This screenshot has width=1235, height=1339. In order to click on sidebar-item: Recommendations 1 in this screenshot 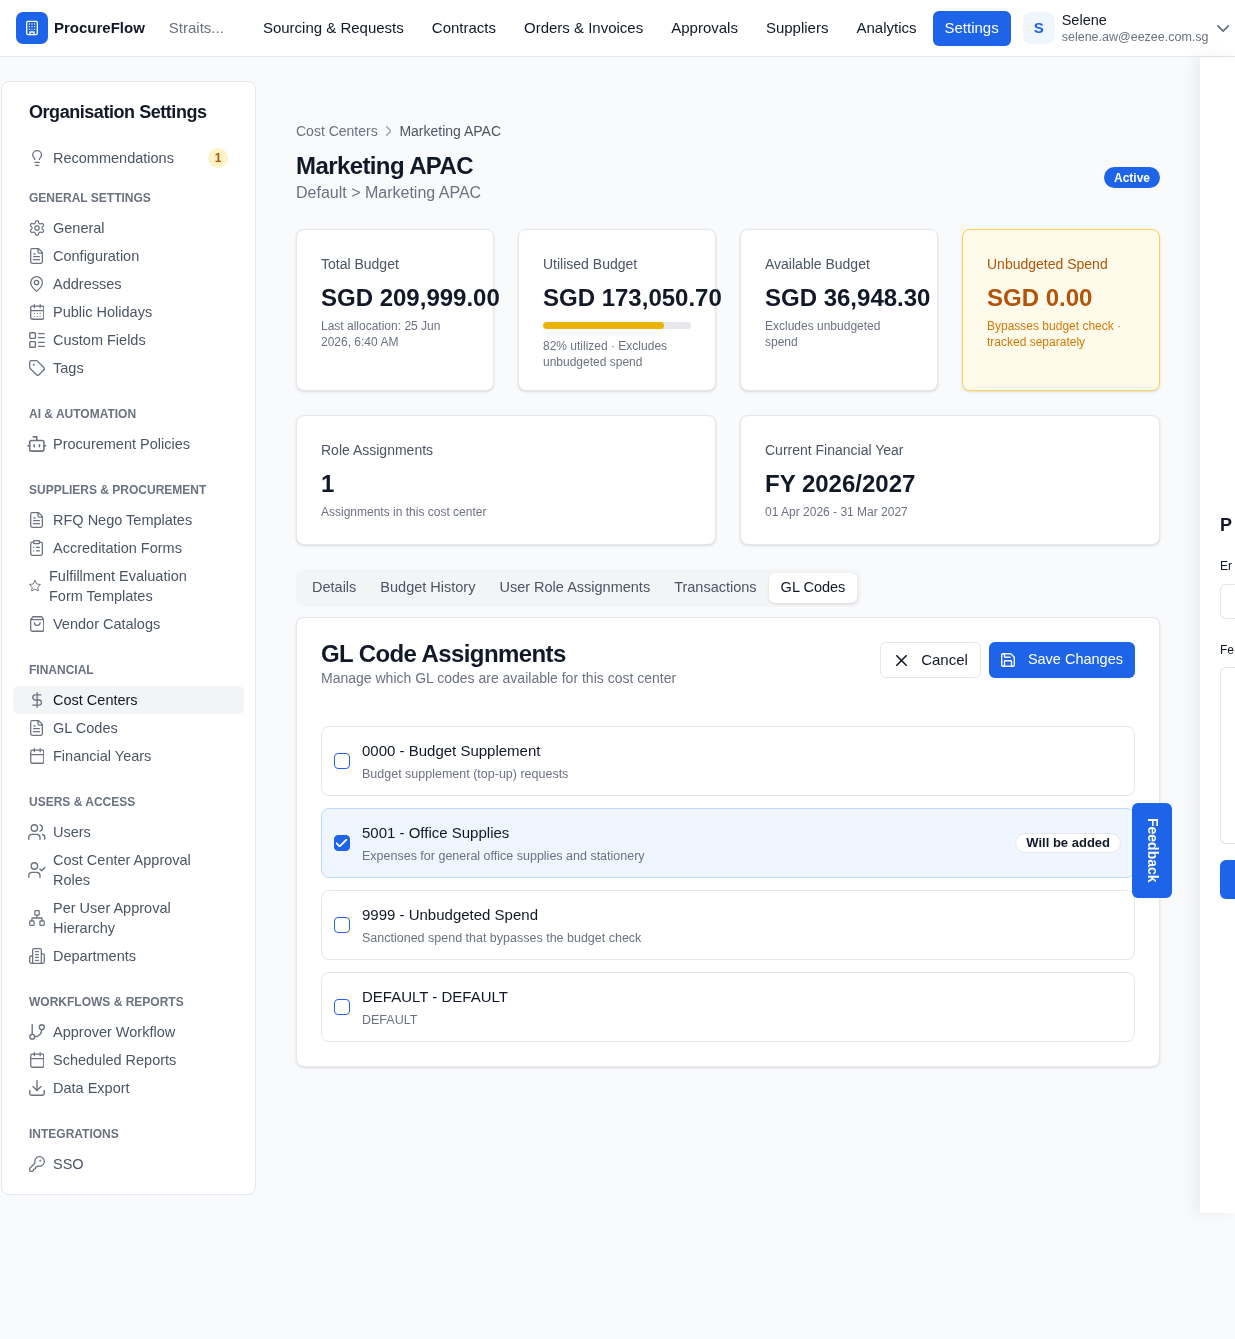, I will do `click(128, 158)`.